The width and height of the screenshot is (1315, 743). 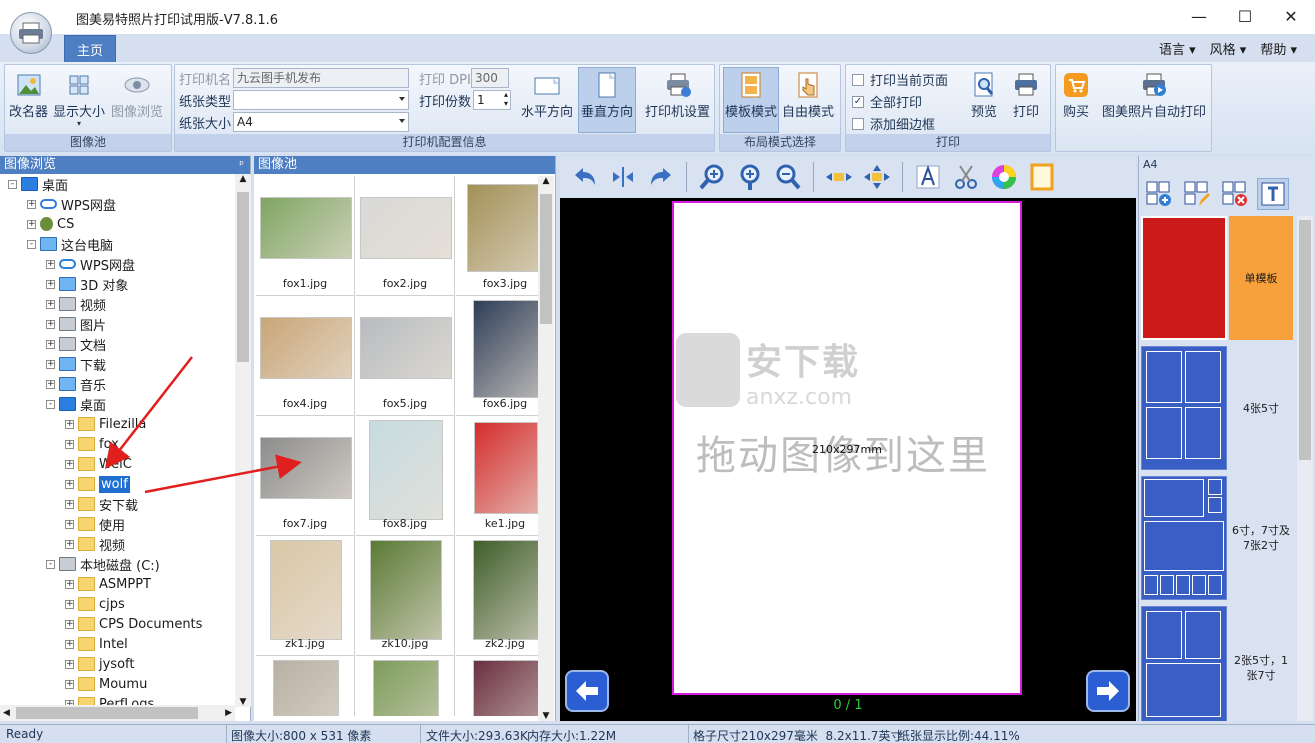 What do you see at coordinates (506, 99) in the screenshot?
I see `stepper-arrows-icon: ▴ ▾` at bounding box center [506, 99].